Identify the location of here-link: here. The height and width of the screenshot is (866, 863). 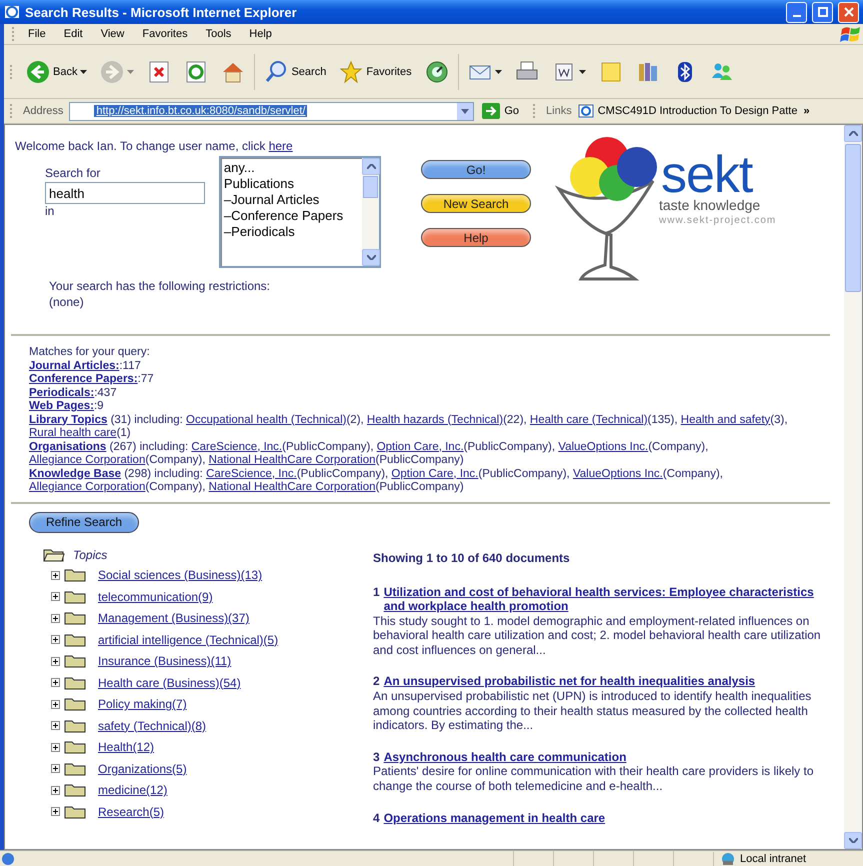
(280, 146).